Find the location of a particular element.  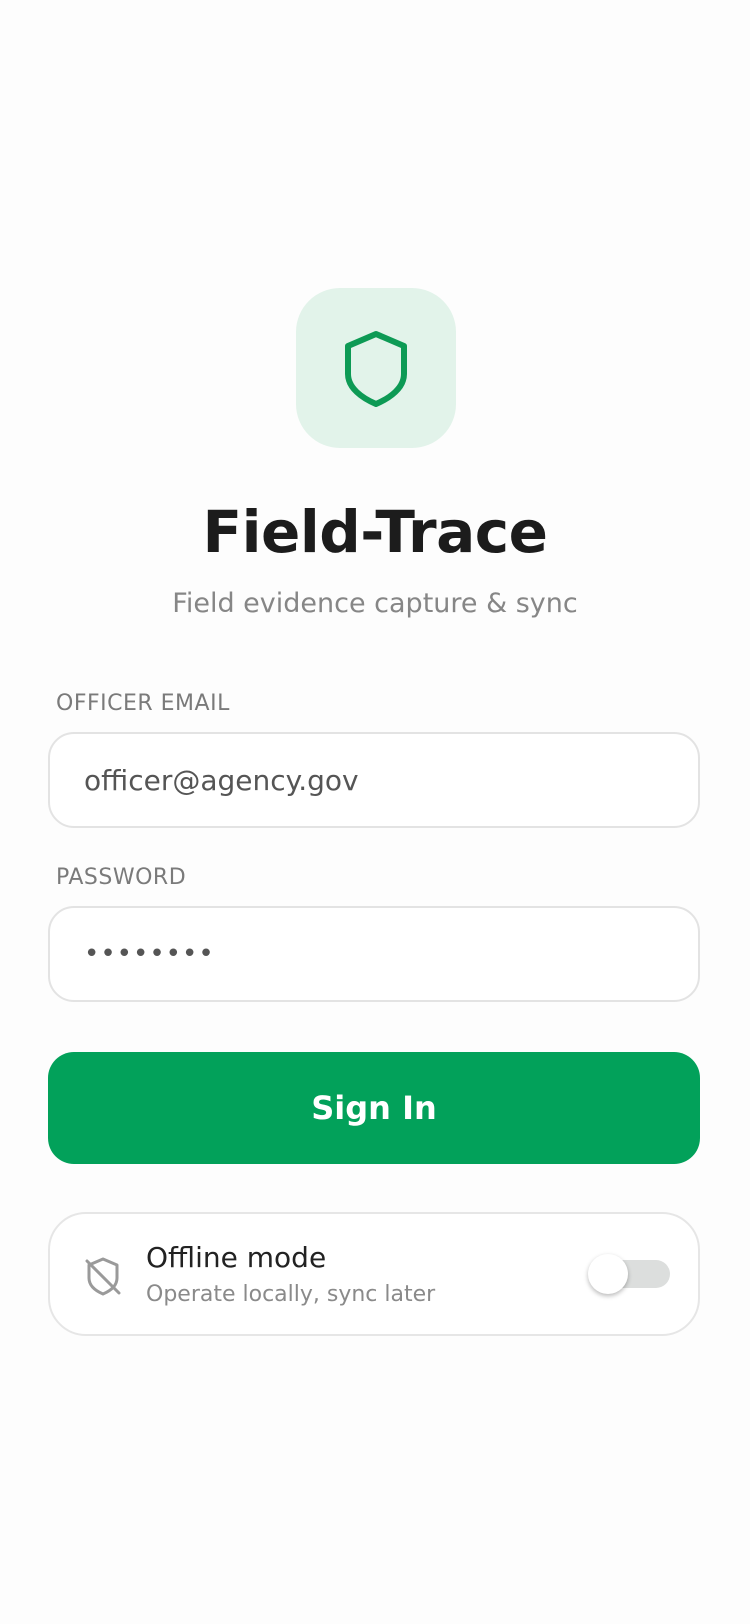

offline-mode-card: Offline mode Operate locally, sync later is located at coordinates (374, 1274).